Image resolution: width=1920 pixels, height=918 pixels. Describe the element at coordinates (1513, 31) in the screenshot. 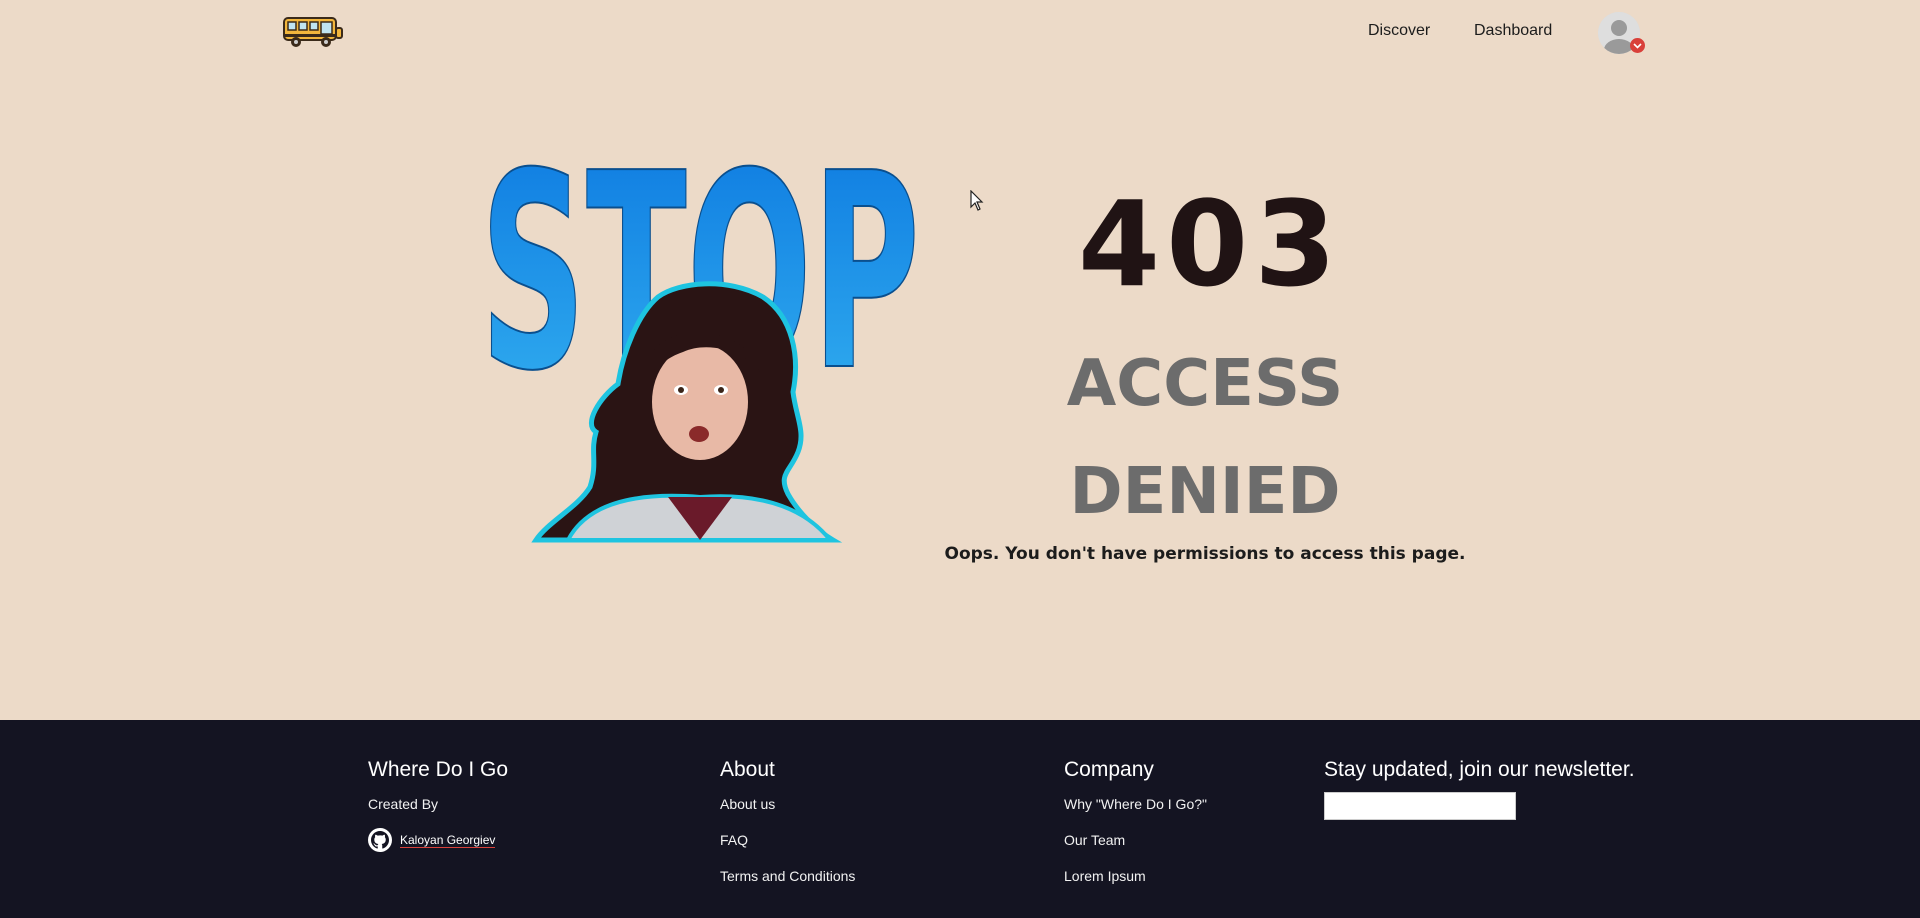

I see `nav-dashboard: Dashboard` at that location.